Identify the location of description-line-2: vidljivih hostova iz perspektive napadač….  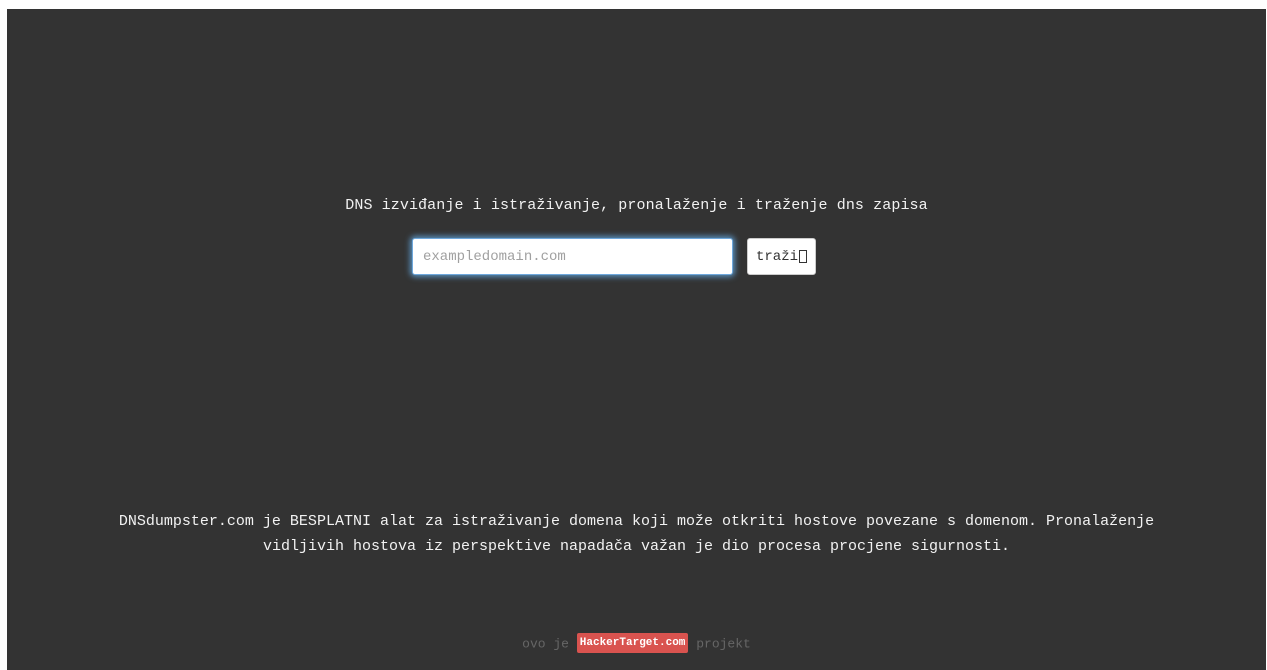
(636, 546).